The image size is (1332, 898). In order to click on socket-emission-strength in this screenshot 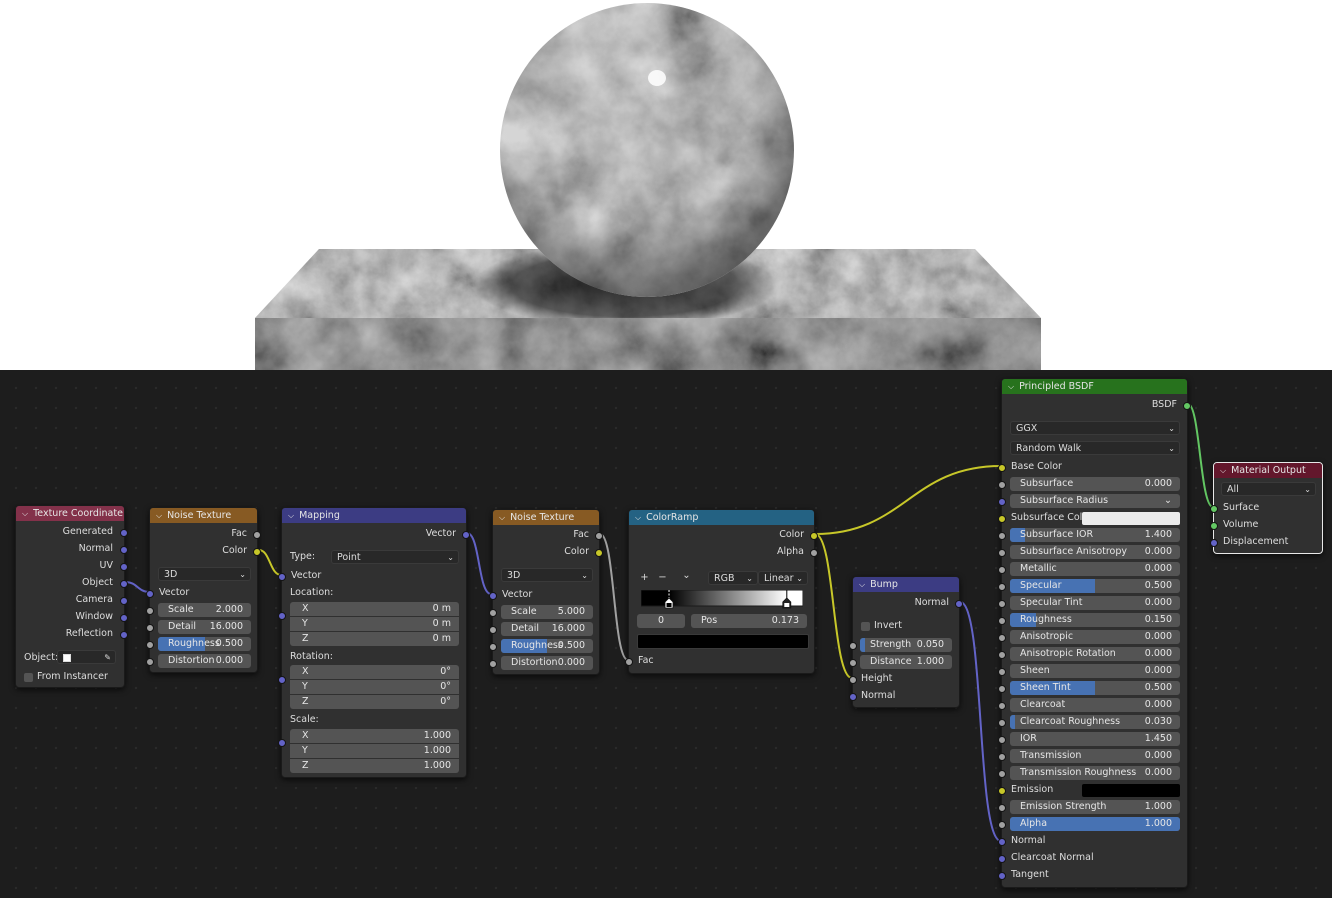, I will do `click(1002, 808)`.